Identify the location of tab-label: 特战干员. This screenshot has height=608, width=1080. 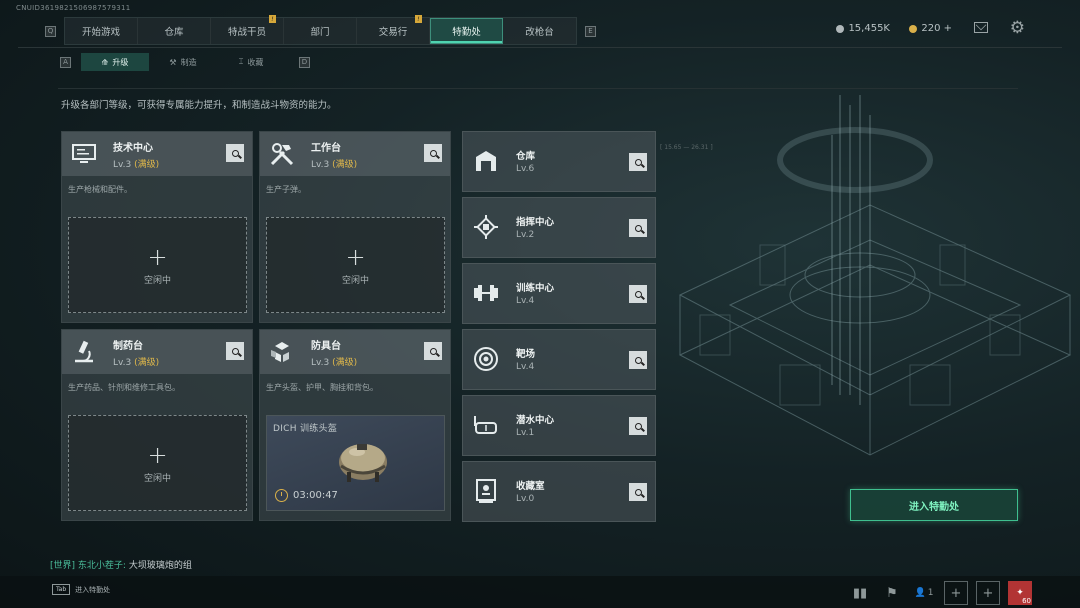
(246, 32).